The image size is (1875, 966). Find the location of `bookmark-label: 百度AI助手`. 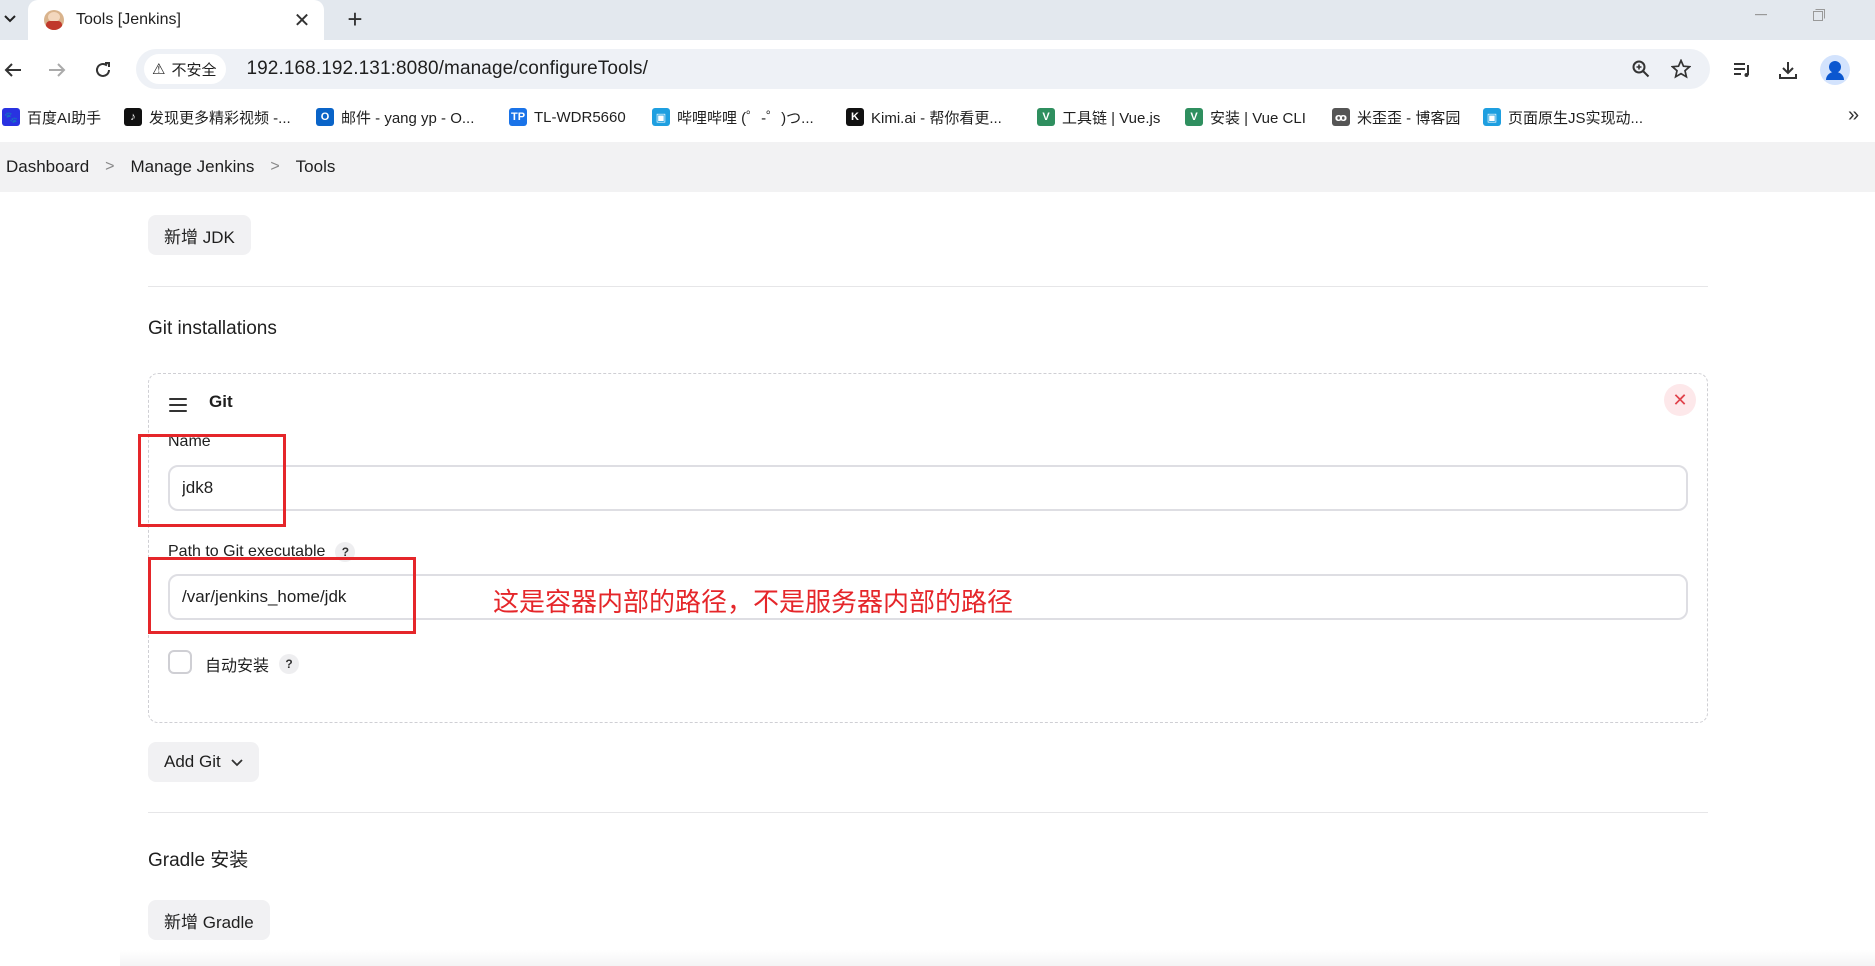

bookmark-label: 百度AI助手 is located at coordinates (64, 118).